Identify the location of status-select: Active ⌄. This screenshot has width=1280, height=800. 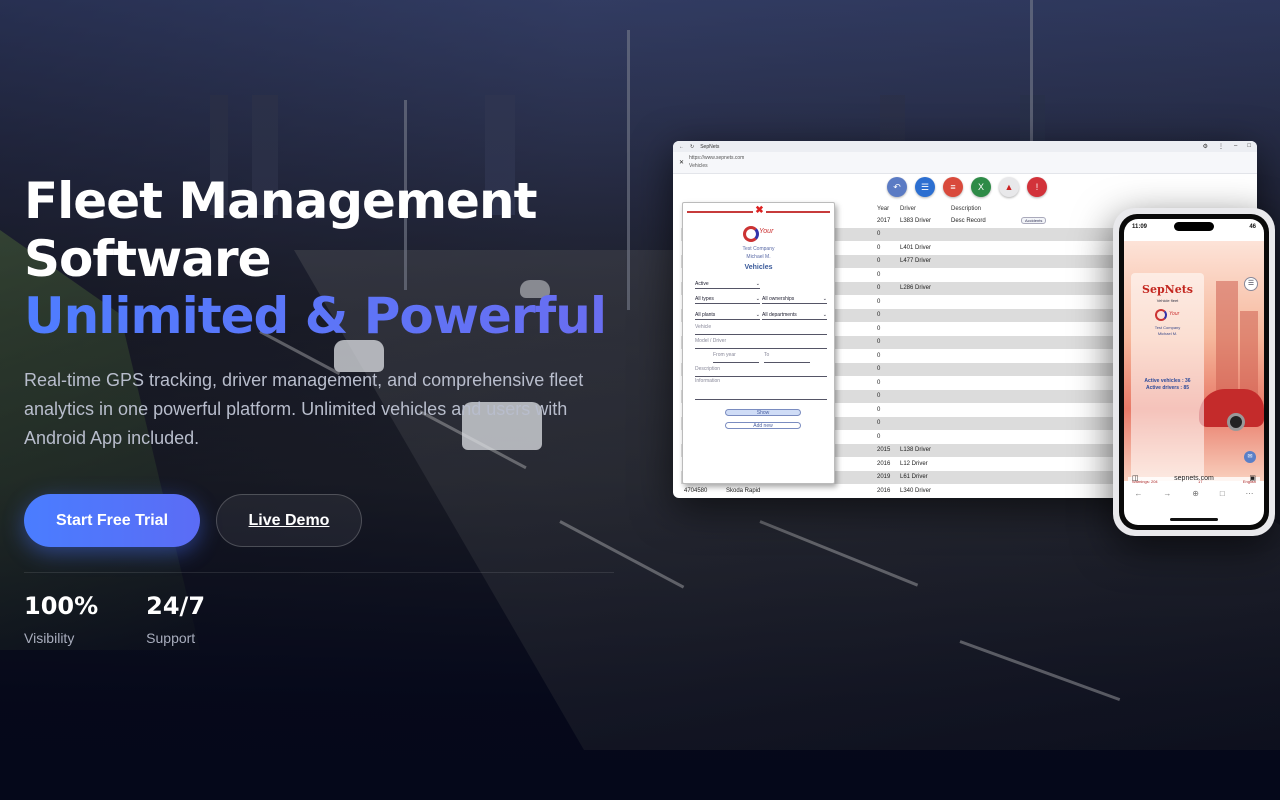
(727, 284).